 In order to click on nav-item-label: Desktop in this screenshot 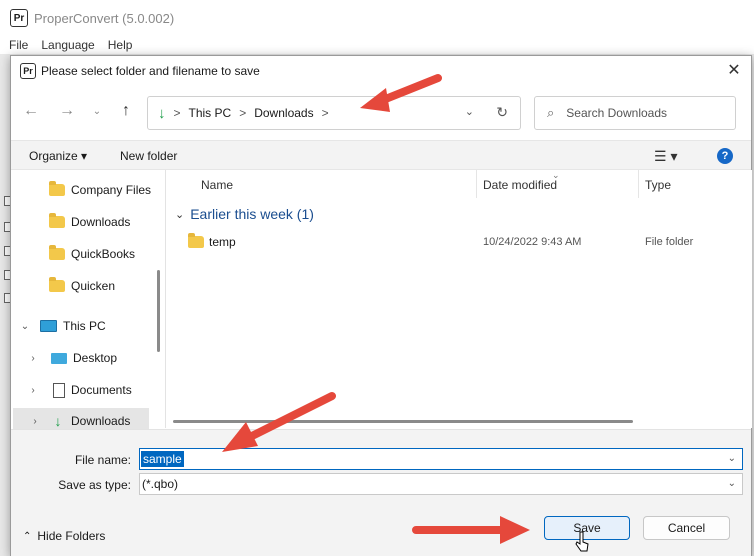, I will do `click(95, 358)`.